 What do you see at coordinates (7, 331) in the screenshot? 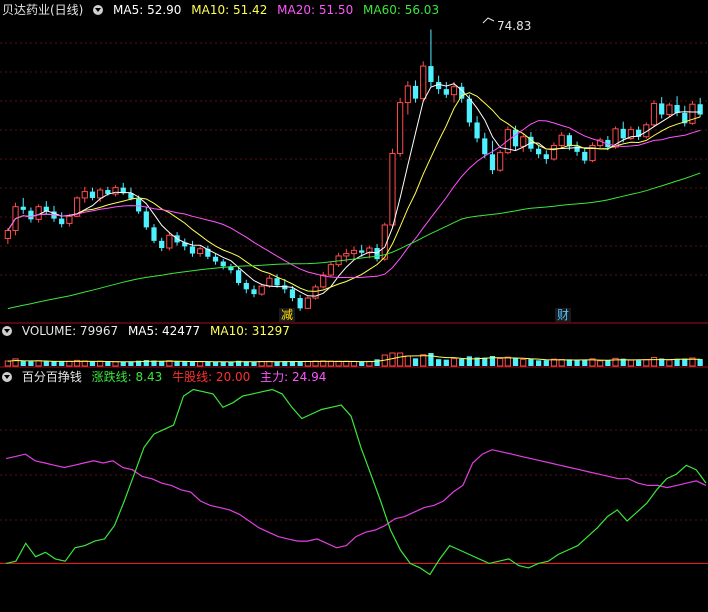
I see `volume-panel-toggle-icon` at bounding box center [7, 331].